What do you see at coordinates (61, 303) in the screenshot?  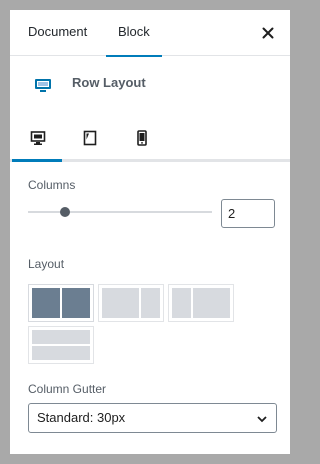 I see `layout-option-equal-halves` at bounding box center [61, 303].